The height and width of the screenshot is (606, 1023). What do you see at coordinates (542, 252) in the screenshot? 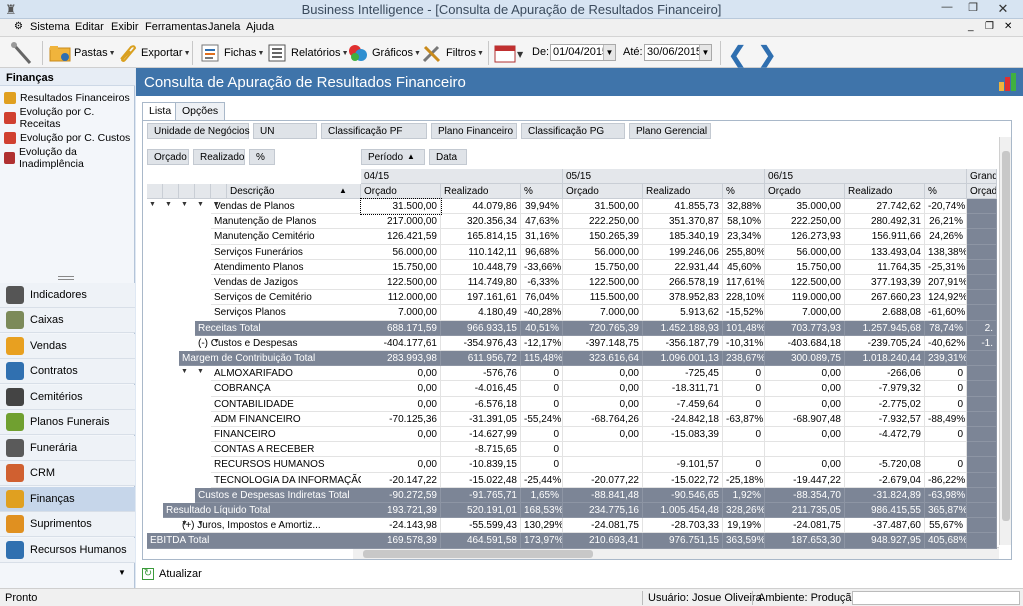
I see `table-cell: 96,68%` at bounding box center [542, 252].